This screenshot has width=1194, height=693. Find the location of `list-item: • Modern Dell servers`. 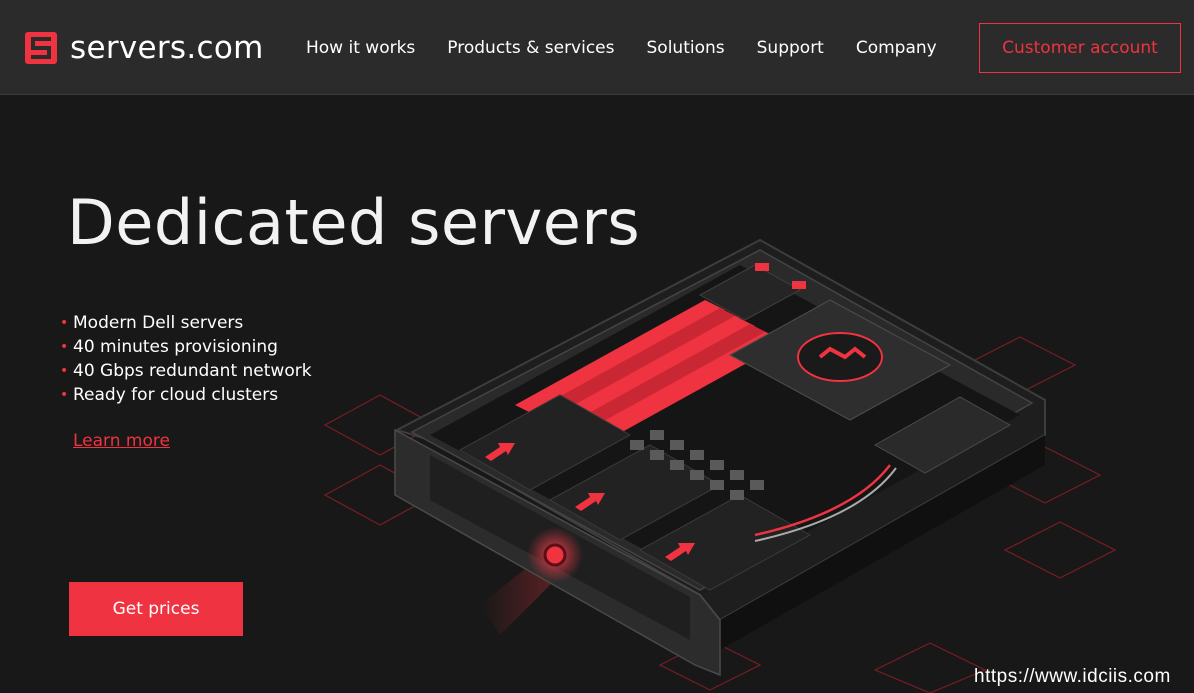

list-item: • Modern Dell servers is located at coordinates (186, 323).